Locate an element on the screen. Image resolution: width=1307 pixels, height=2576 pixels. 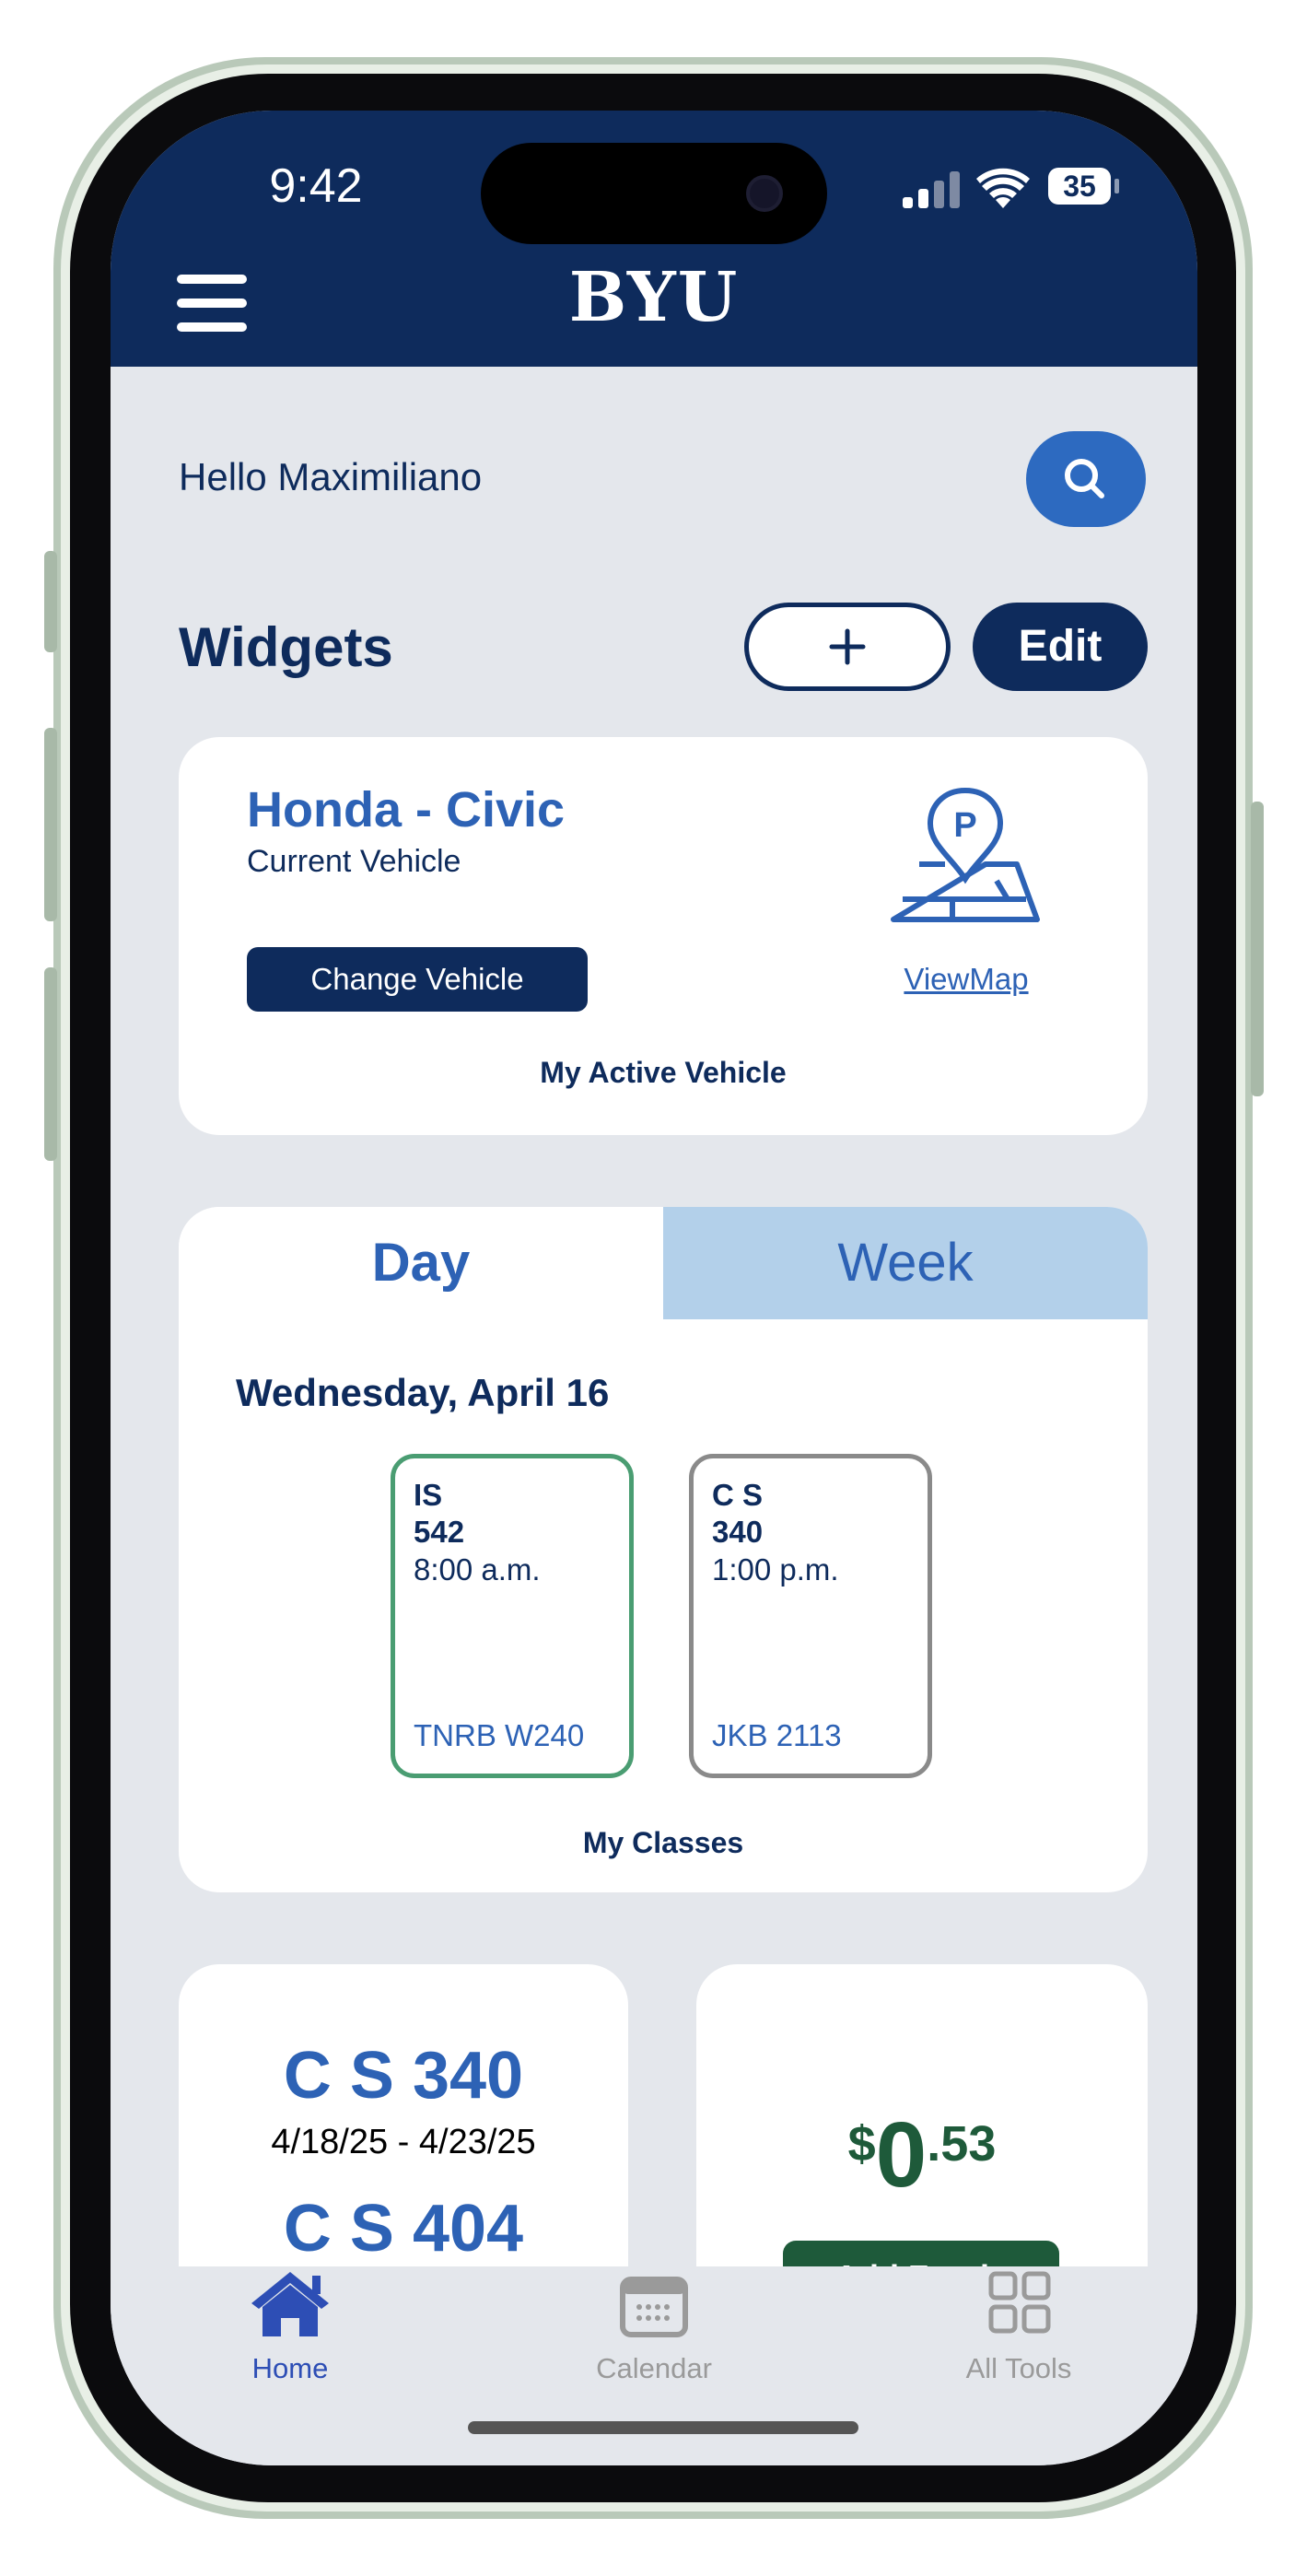
funds-balance: $0.53 is located at coordinates (922, 2155).